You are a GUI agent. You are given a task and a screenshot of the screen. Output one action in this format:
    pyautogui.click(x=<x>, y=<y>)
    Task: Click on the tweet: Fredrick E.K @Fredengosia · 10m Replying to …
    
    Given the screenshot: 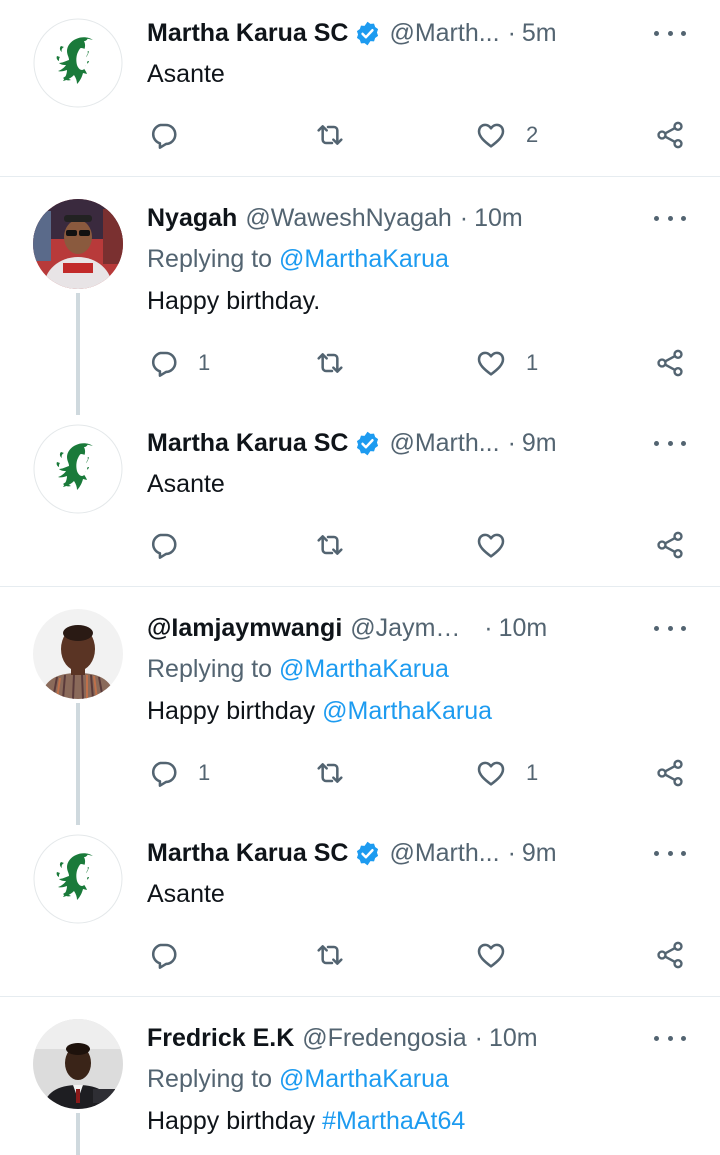 What is the action you would take?
    pyautogui.click(x=360, y=1080)
    